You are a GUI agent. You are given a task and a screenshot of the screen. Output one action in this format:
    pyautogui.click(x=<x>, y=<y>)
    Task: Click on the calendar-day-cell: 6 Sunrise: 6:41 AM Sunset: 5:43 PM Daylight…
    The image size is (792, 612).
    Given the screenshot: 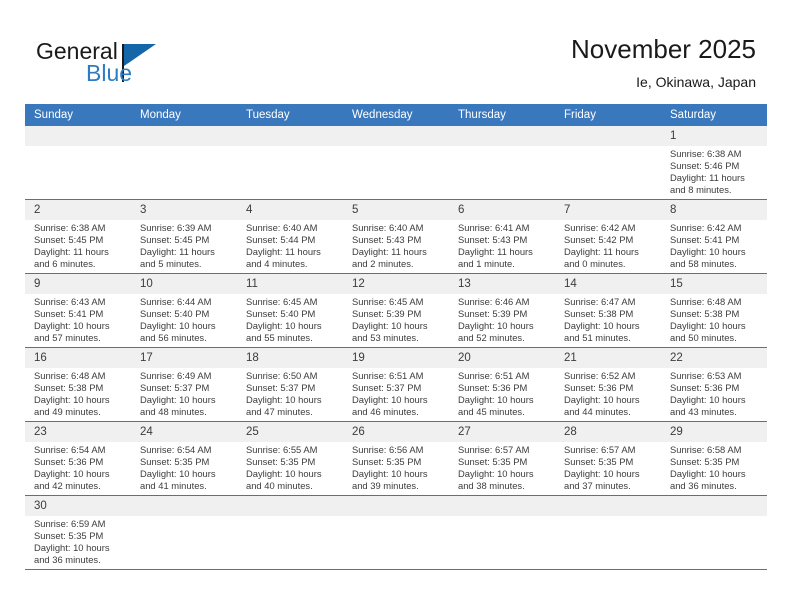 What is the action you would take?
    pyautogui.click(x=502, y=236)
    